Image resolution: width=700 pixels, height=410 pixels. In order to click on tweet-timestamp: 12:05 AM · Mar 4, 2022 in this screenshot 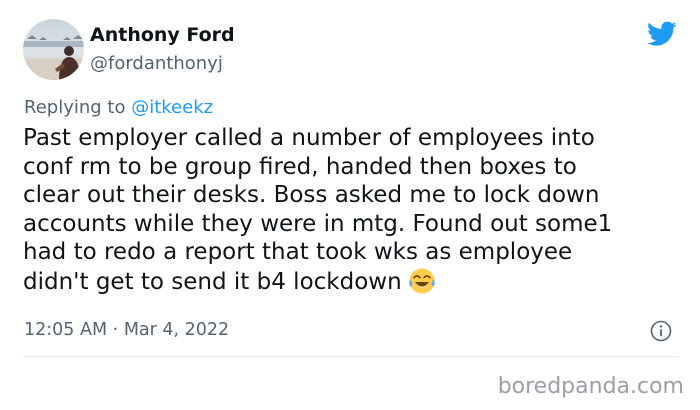, I will do `click(126, 330)`.